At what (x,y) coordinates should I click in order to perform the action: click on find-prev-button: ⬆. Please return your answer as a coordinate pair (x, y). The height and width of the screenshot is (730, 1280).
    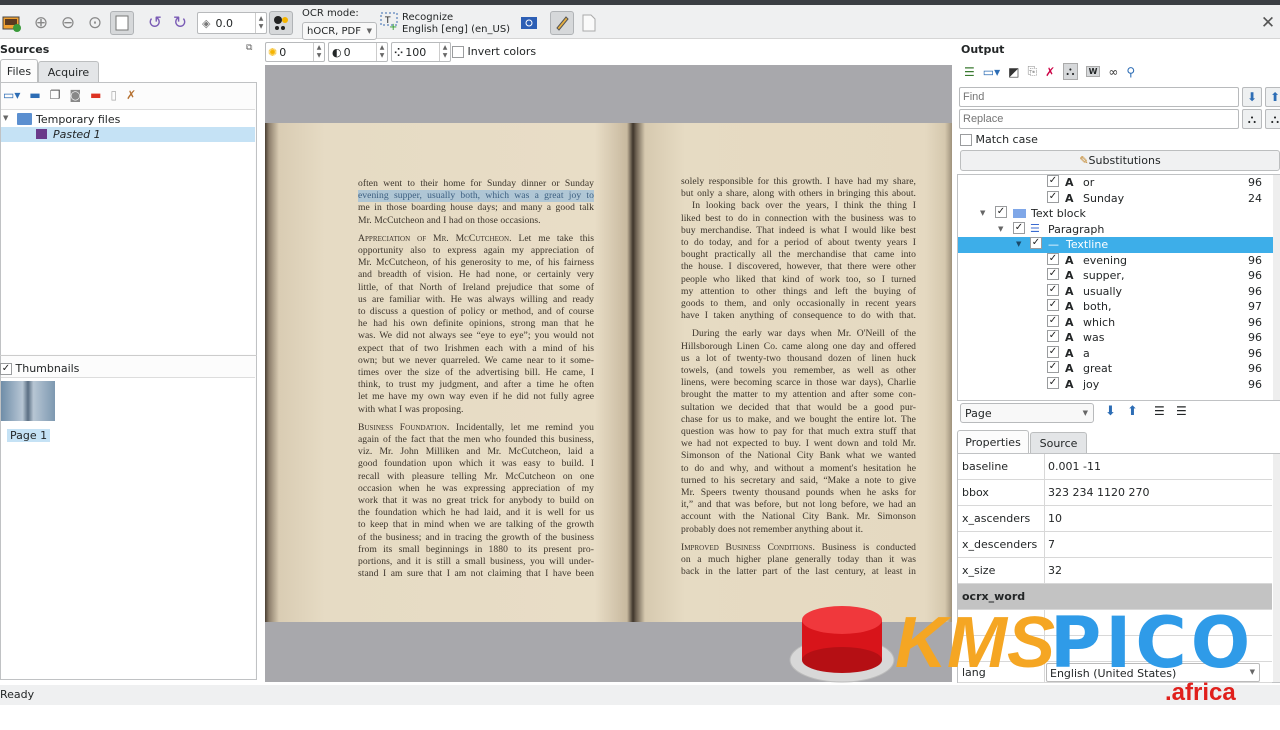
    Looking at the image, I should click on (1272, 97).